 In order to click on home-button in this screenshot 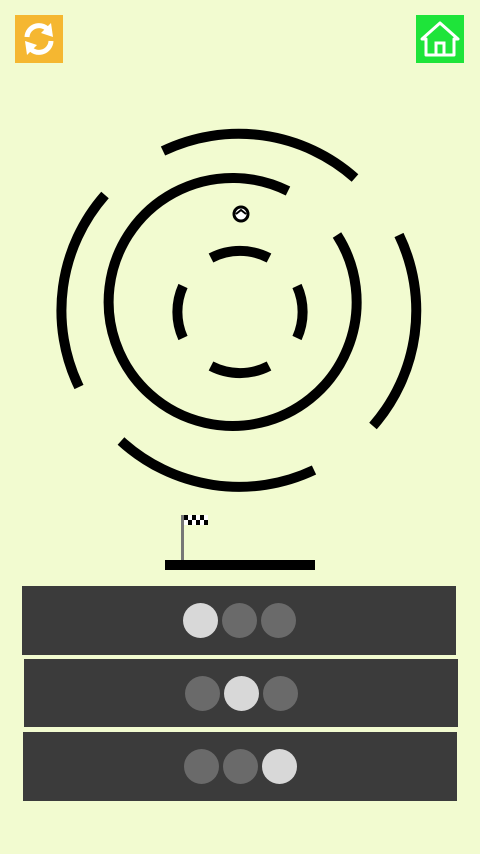, I will do `click(440, 39)`.